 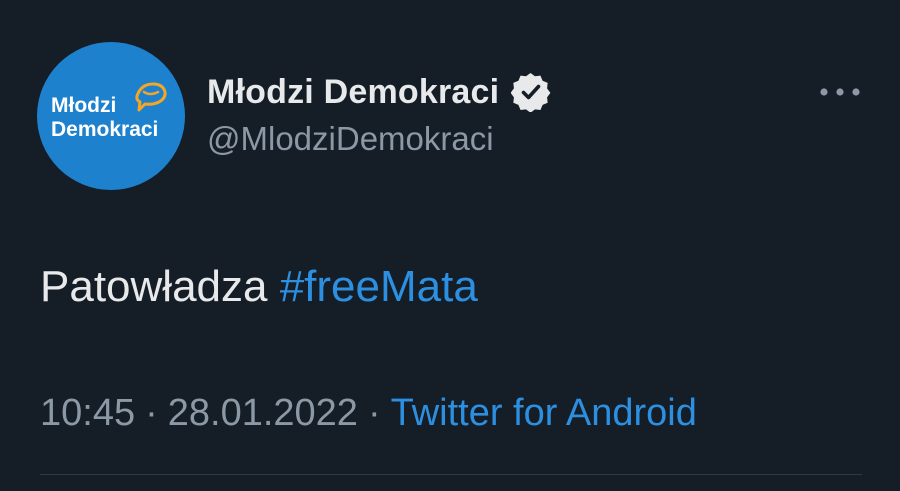 I want to click on tweet-text-plain: Patowładza, so click(x=160, y=286).